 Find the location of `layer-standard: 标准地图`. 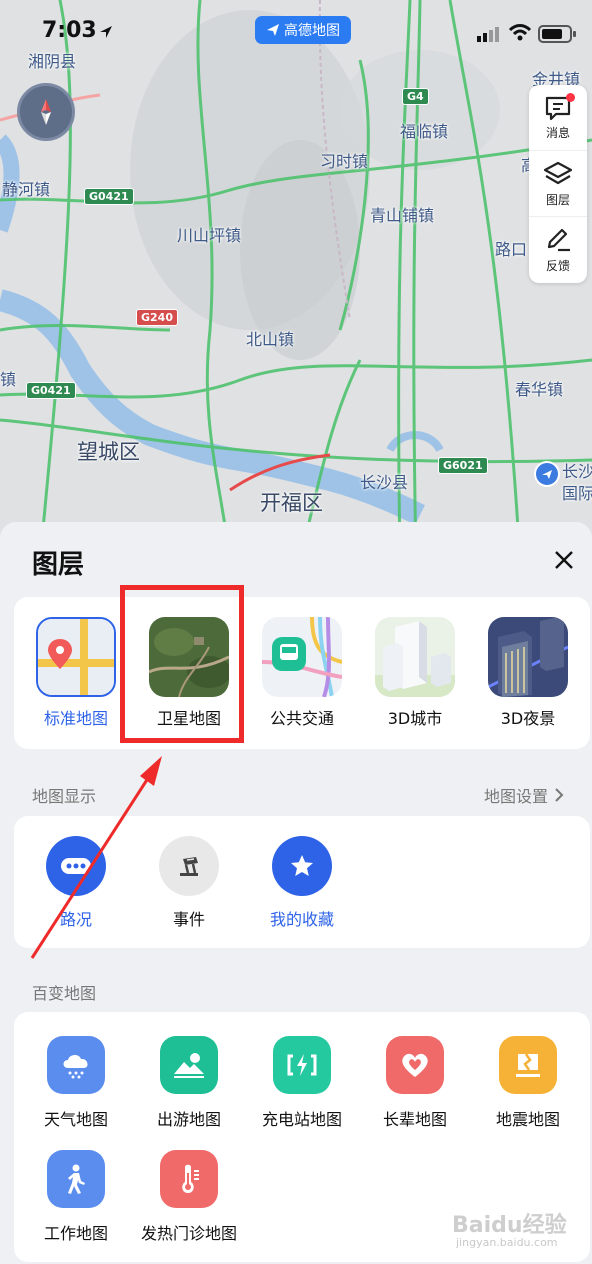

layer-standard: 标准地图 is located at coordinates (76, 673).